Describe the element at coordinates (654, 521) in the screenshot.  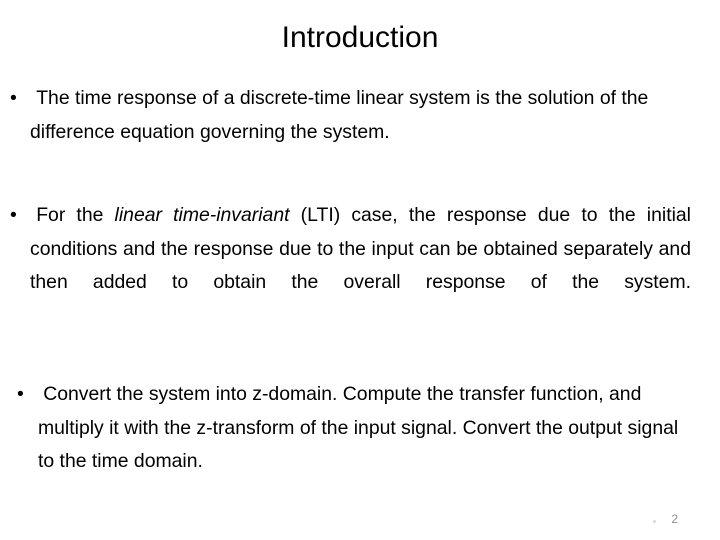
I see `page-number-dot-icon` at that location.